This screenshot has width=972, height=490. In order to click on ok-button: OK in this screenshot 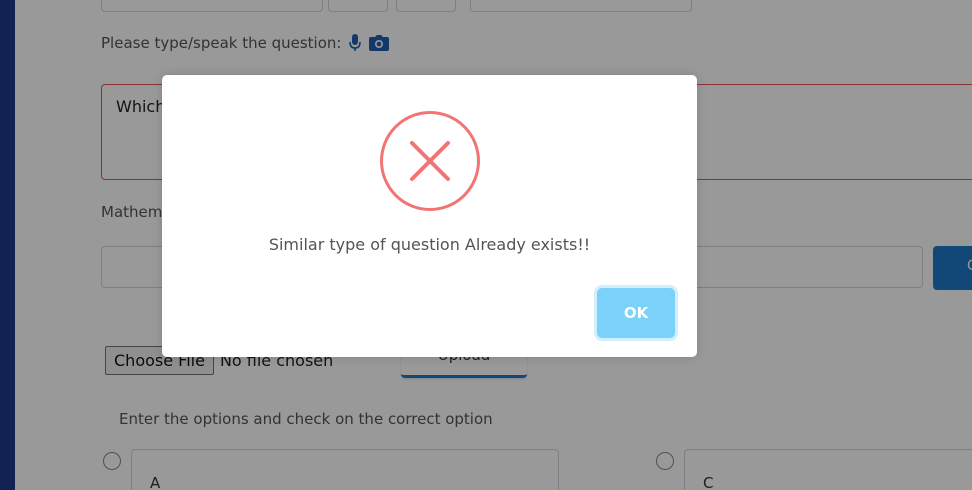, I will do `click(636, 313)`.